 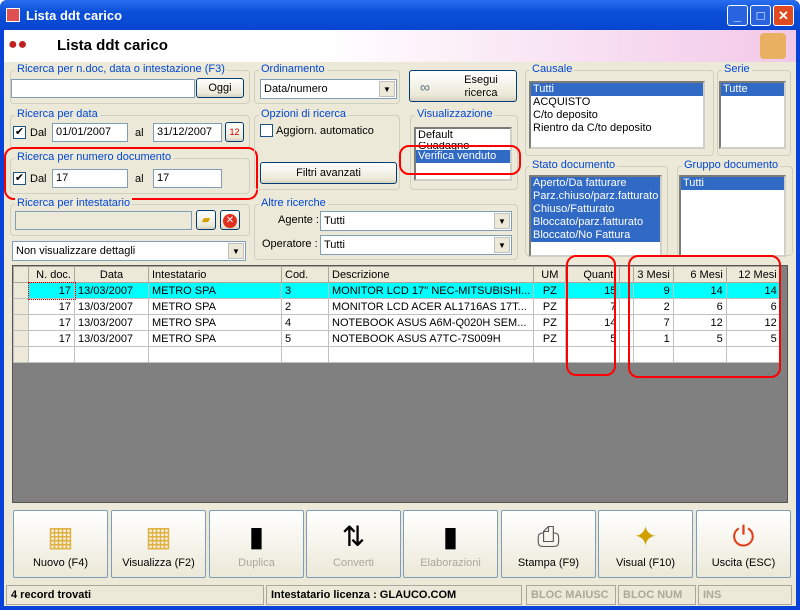 What do you see at coordinates (783, 15) in the screenshot?
I see `close-button: ✕` at bounding box center [783, 15].